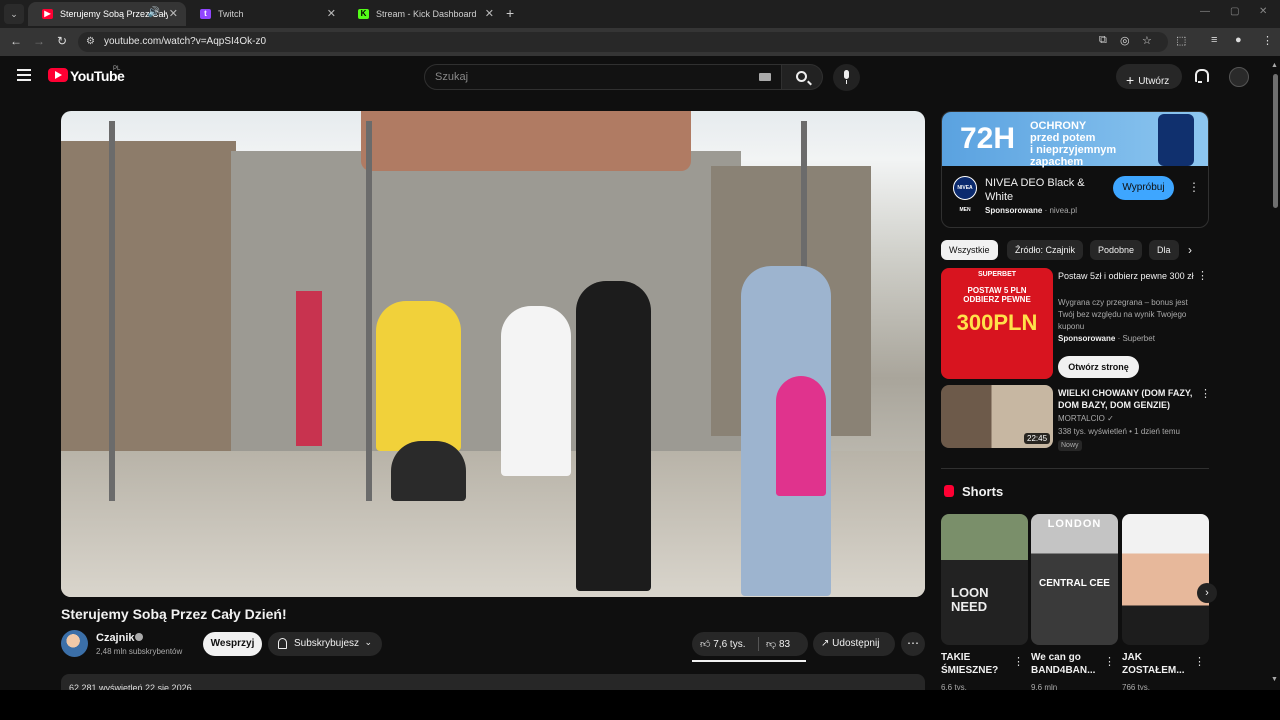 The height and width of the screenshot is (720, 1280). What do you see at coordinates (984, 579) in the screenshot?
I see `short-thumbnail: LOON NEED` at bounding box center [984, 579].